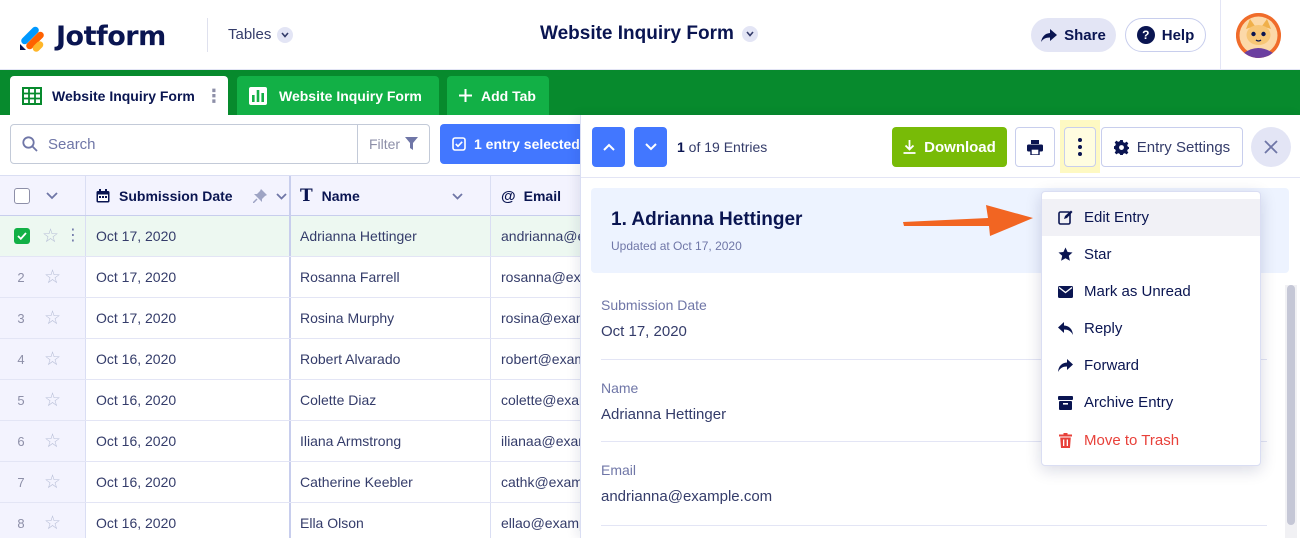  Describe the element at coordinates (650, 147) in the screenshot. I see `next-entry-button` at that location.